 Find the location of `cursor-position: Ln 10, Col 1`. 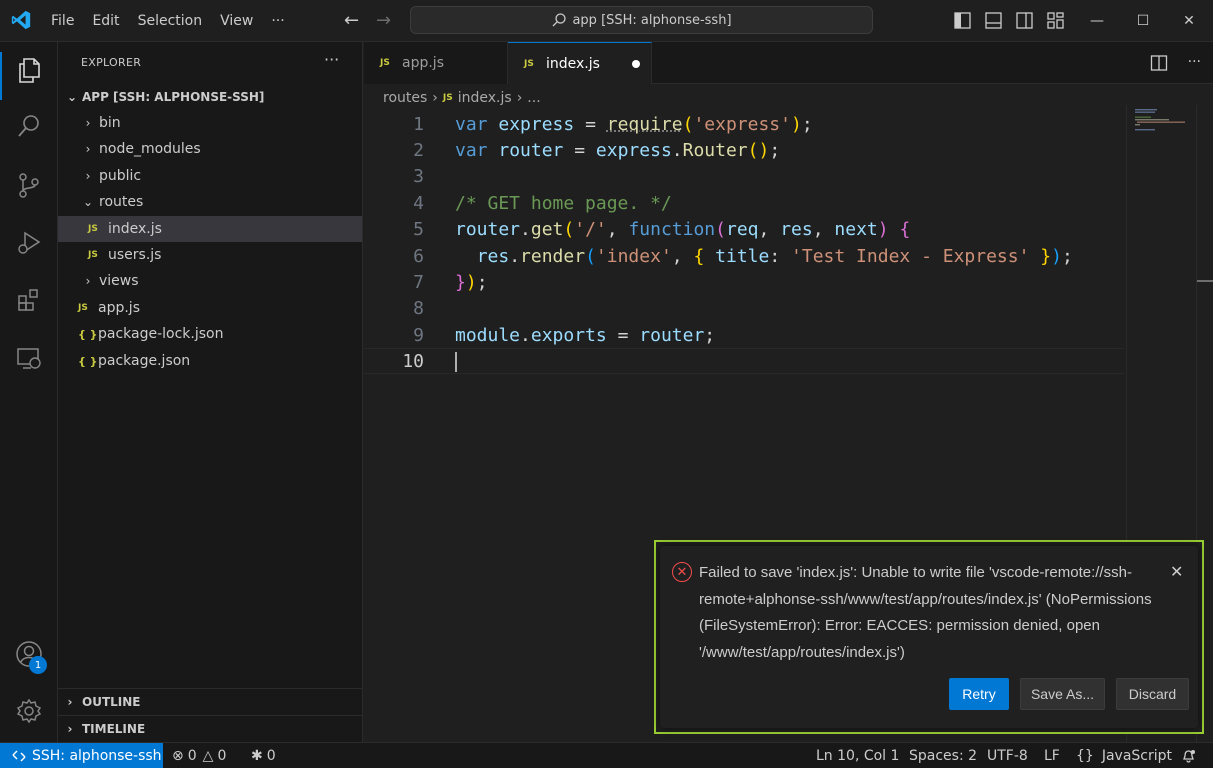

cursor-position: Ln 10, Col 1 is located at coordinates (857, 755).